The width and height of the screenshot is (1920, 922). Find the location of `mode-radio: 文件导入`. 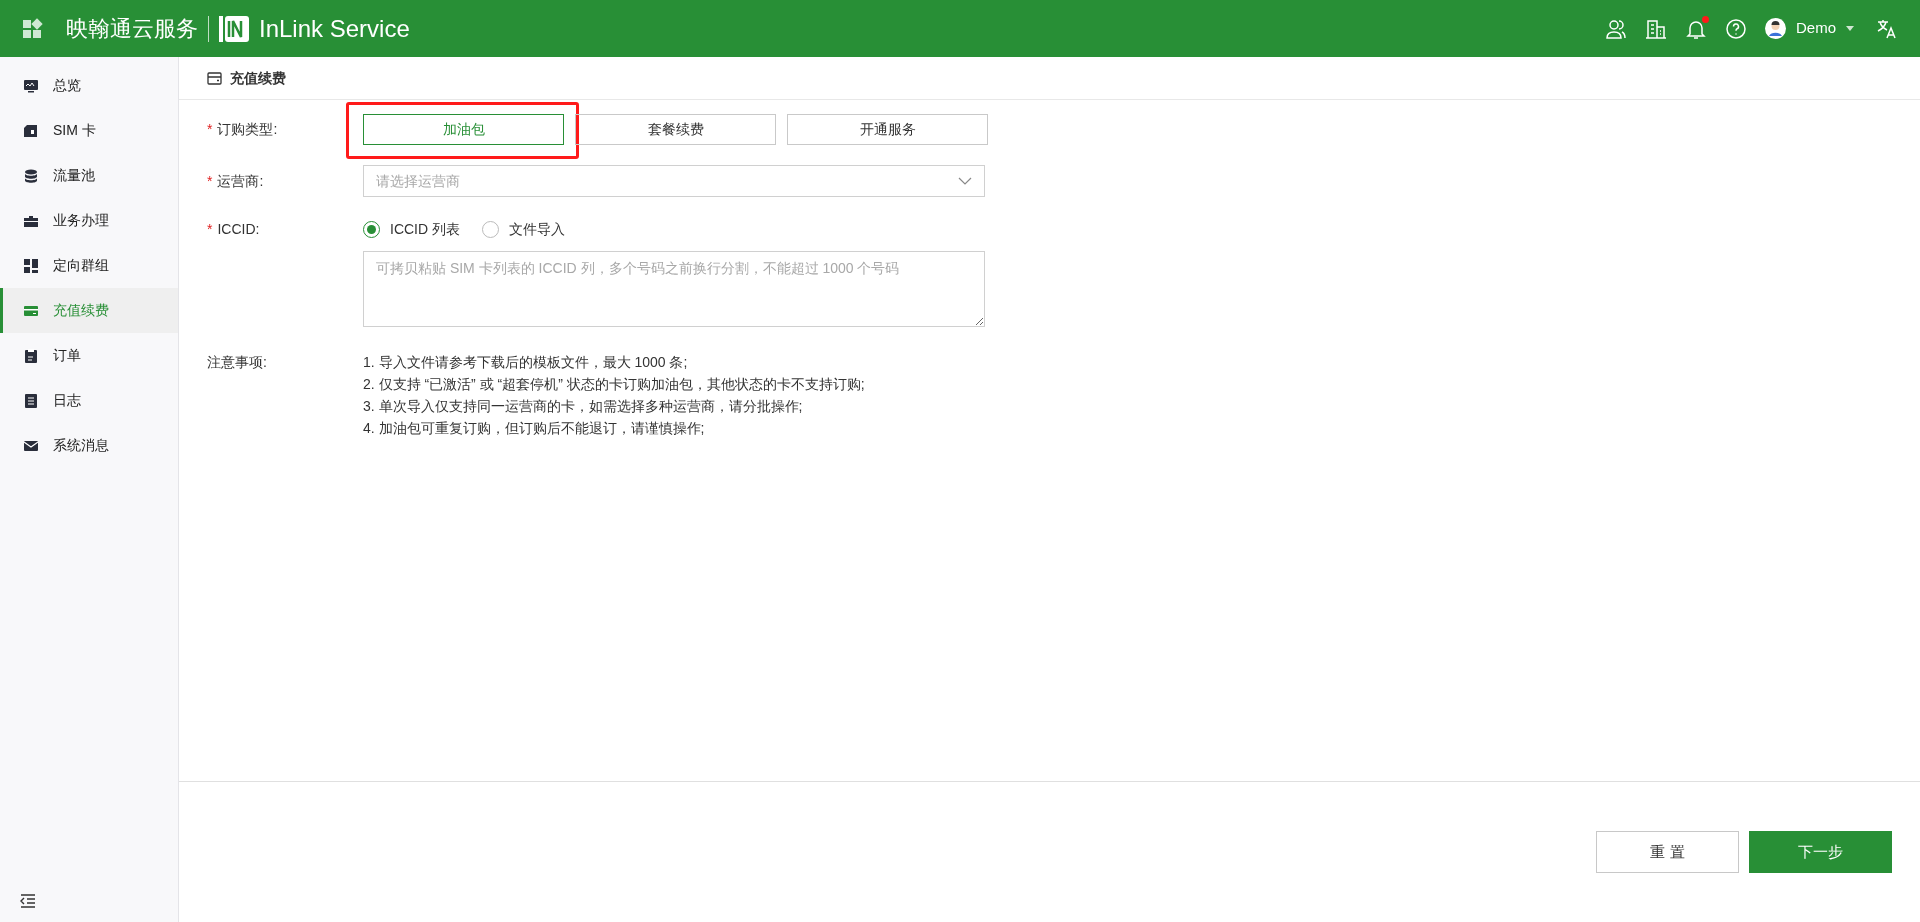

mode-radio: 文件导入 is located at coordinates (523, 229).